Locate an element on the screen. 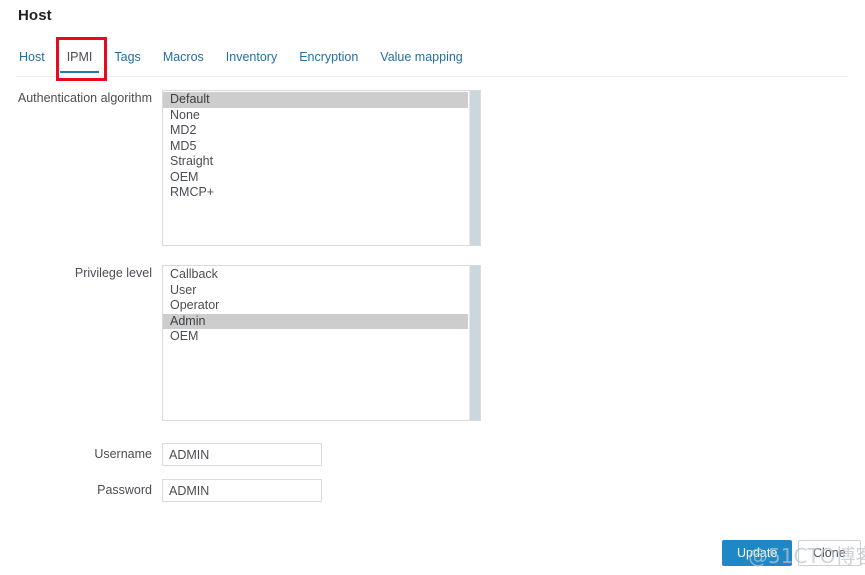 This screenshot has width=865, height=575. auth-algorithm-listbox-wrap: Default None MD2 MD5 Straight OEM RMCP+ is located at coordinates (321, 168).